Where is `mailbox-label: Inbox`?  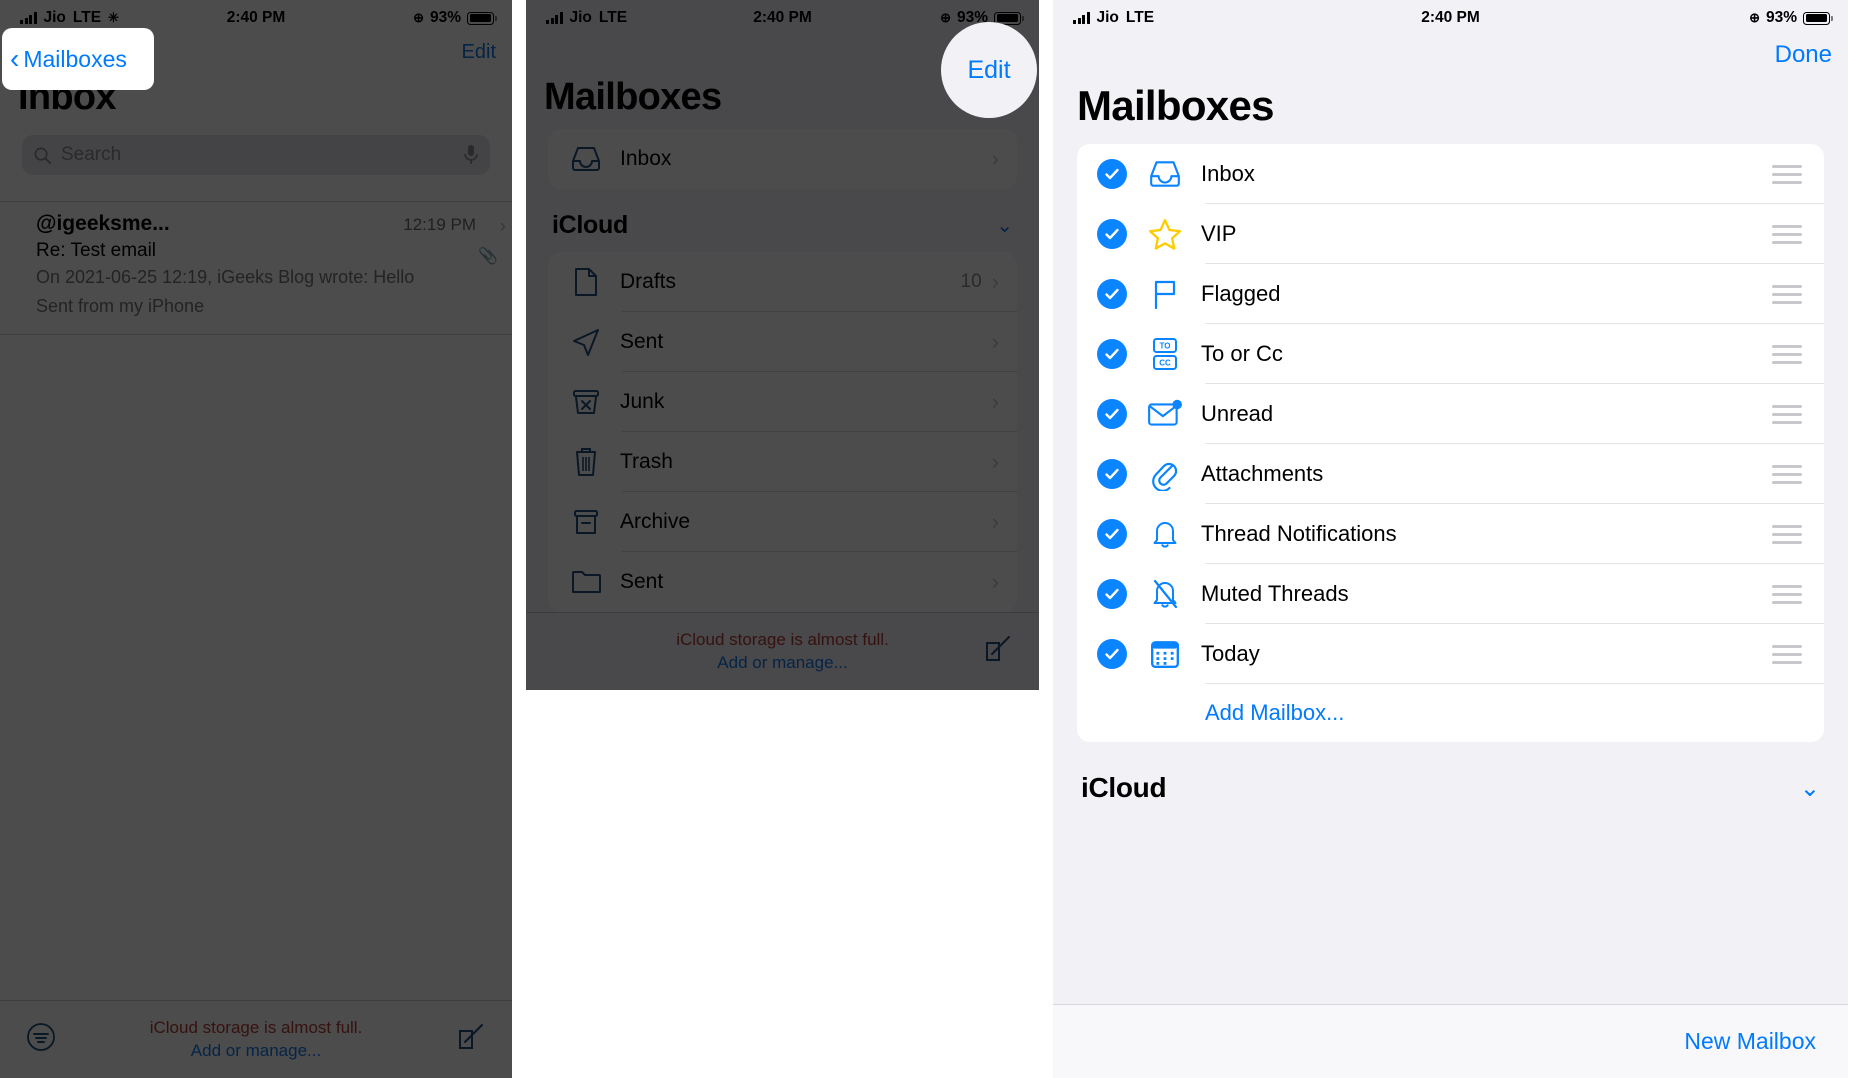
mailbox-label: Inbox is located at coordinates (1228, 173).